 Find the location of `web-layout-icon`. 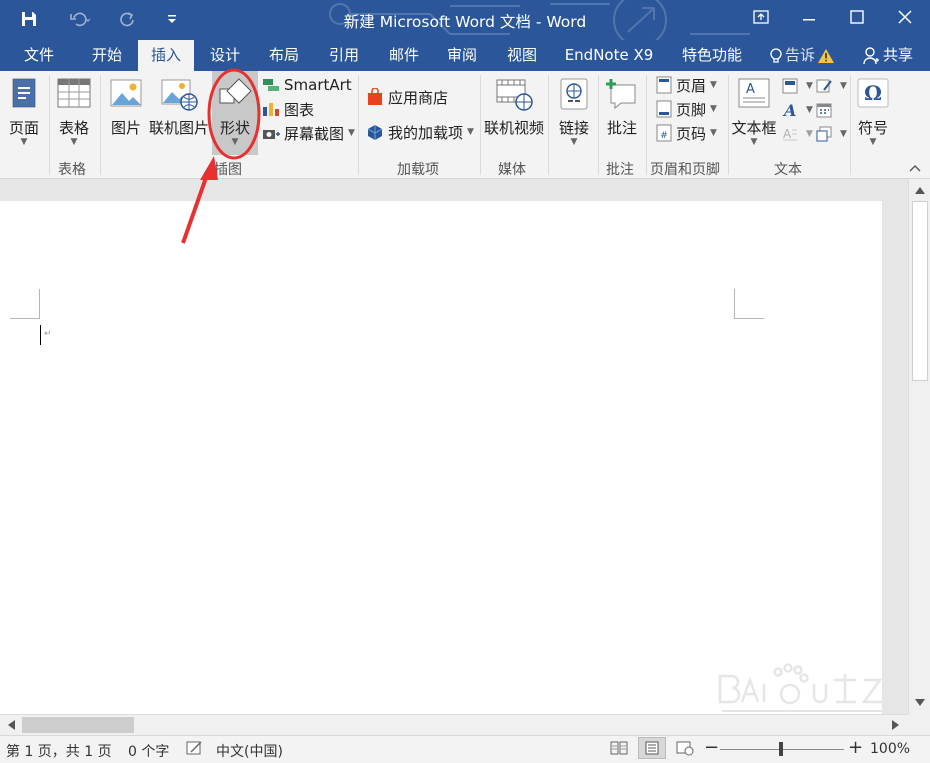

web-layout-icon is located at coordinates (685, 750).